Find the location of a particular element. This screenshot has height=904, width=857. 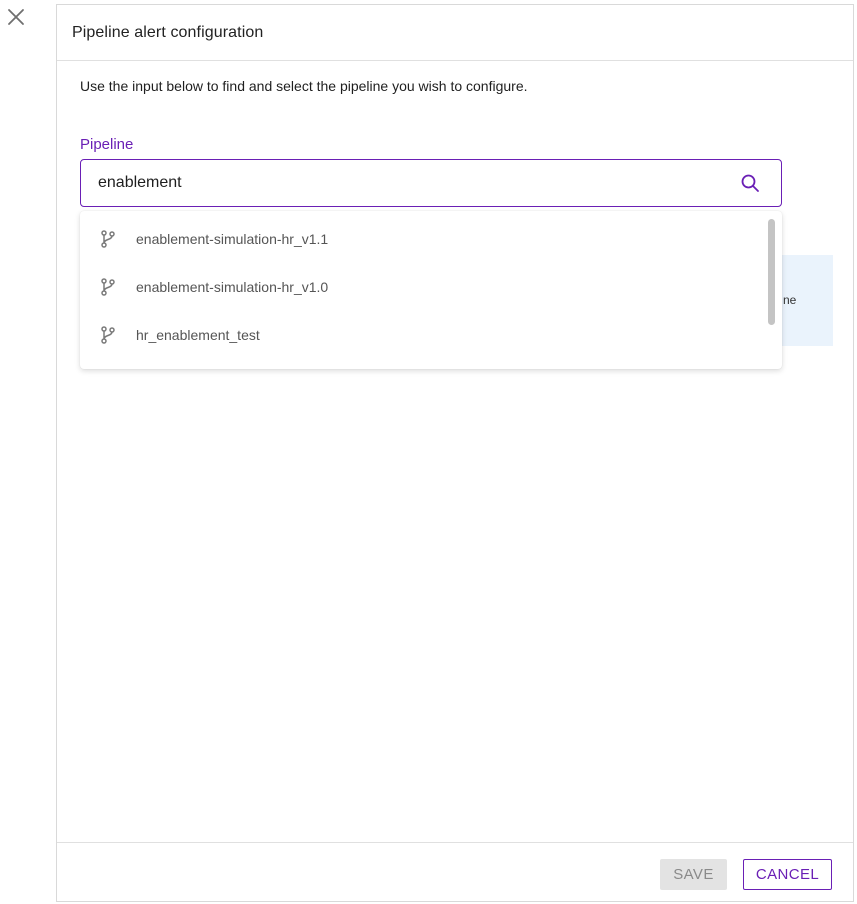

dropdown-item: hr_enablement_test is located at coordinates (431, 335).